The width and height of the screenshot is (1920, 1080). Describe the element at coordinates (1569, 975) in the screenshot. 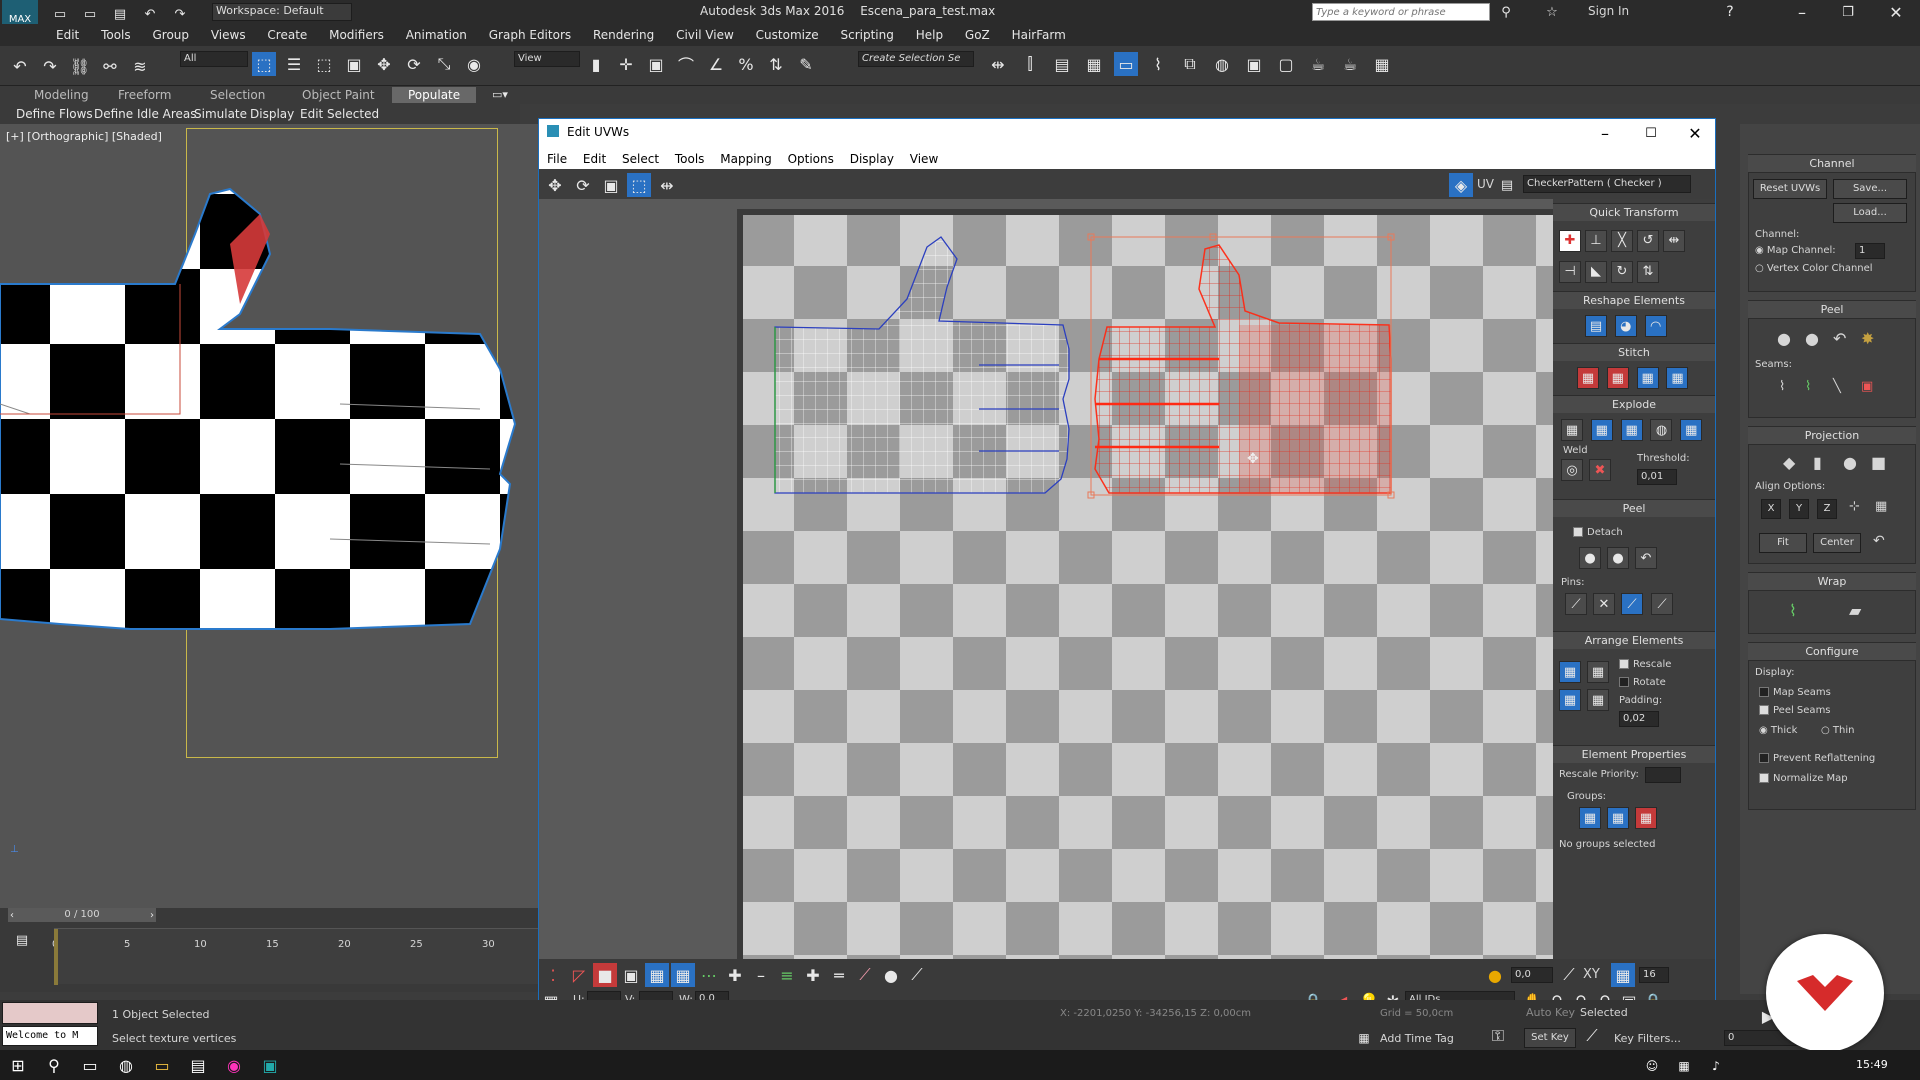

I see `falloff-icon: ⟋` at that location.